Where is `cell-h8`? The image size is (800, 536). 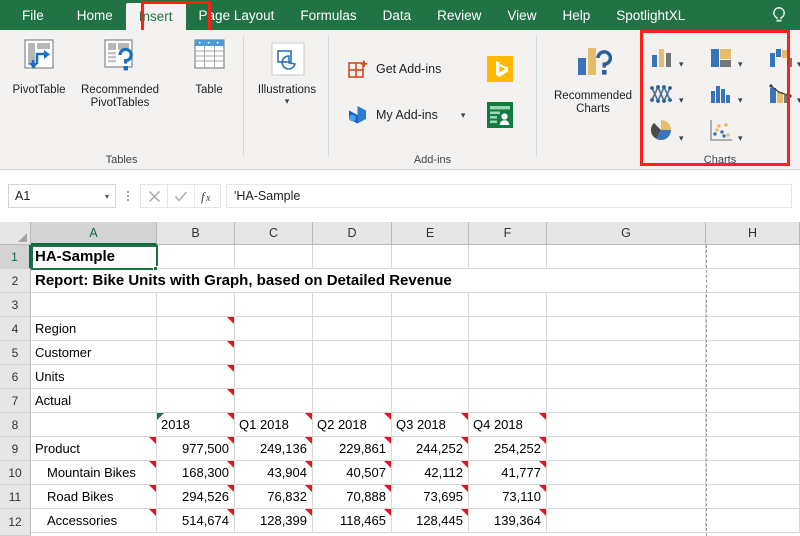 cell-h8 is located at coordinates (753, 425).